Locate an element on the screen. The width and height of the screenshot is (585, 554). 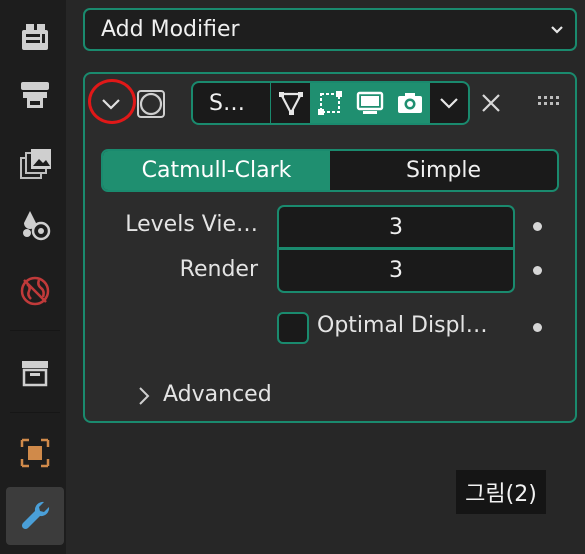
properties-tab-strip is located at coordinates (33, 277).